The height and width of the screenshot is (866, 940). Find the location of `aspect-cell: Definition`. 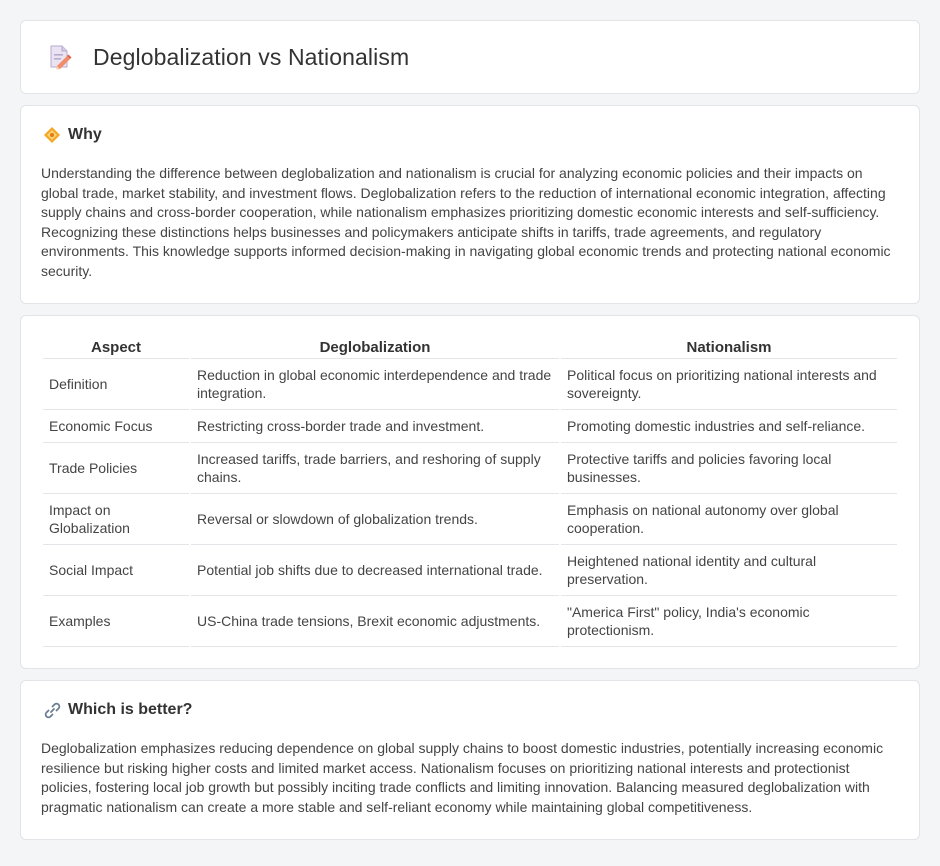

aspect-cell: Definition is located at coordinates (116, 384).